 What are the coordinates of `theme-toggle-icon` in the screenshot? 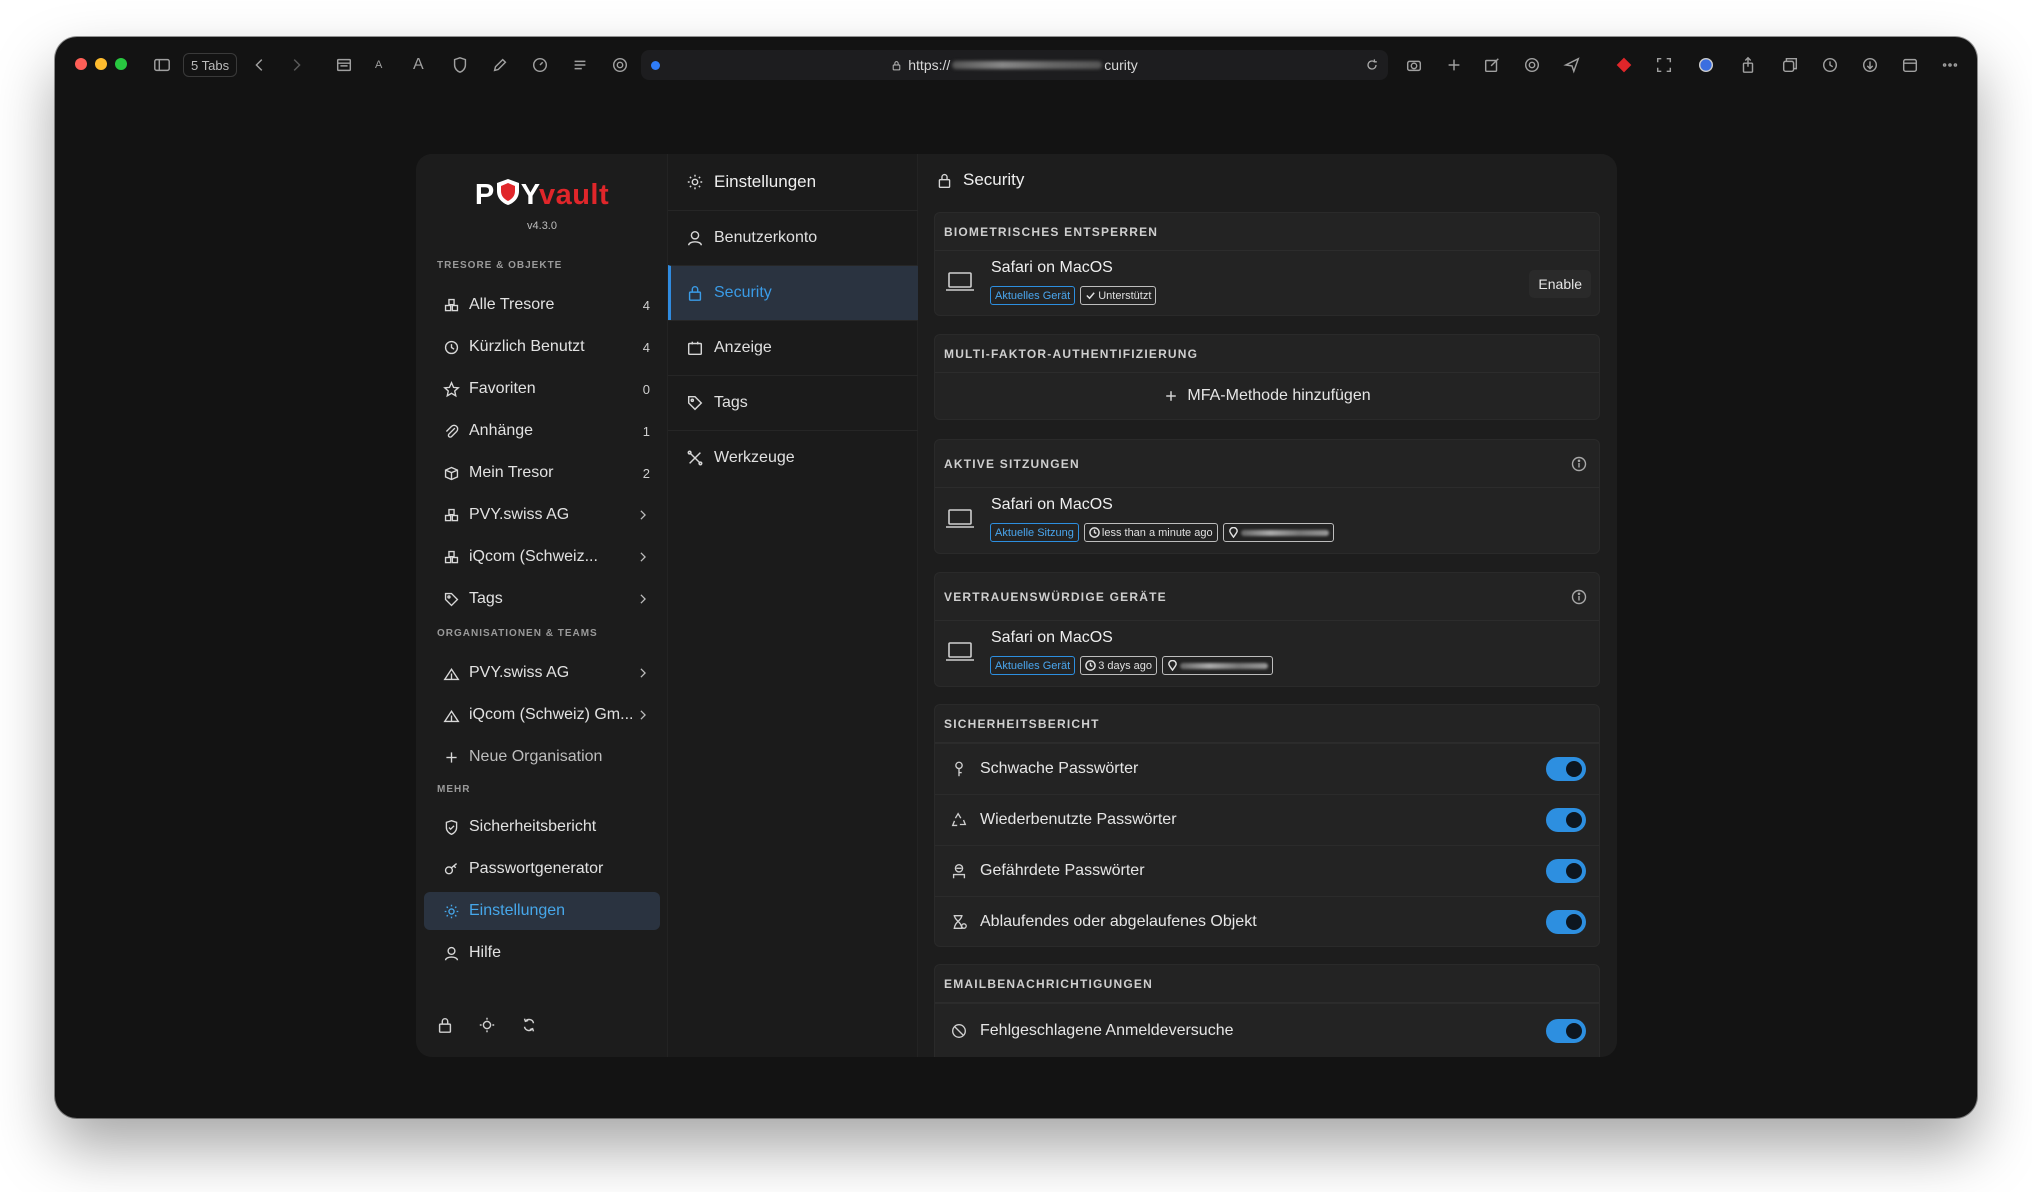 It's located at (487, 1025).